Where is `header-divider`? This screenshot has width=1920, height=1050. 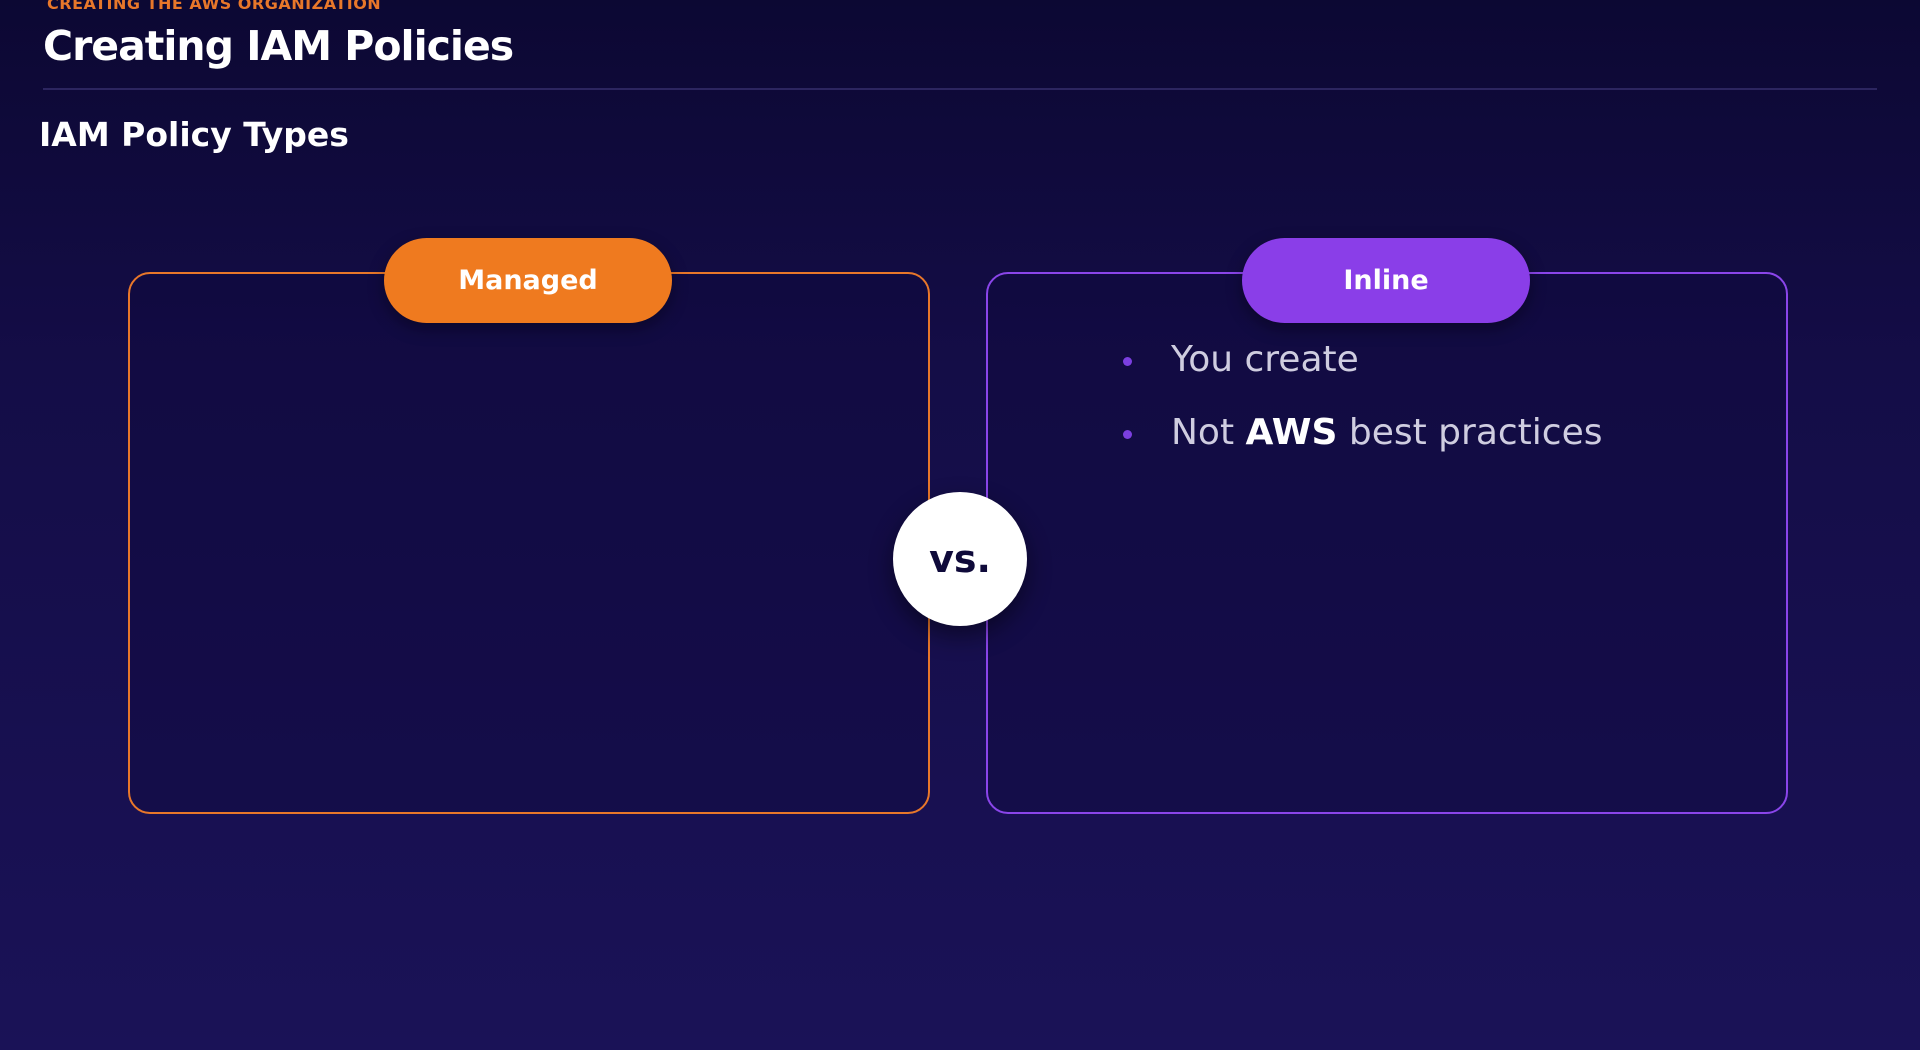
header-divider is located at coordinates (960, 89).